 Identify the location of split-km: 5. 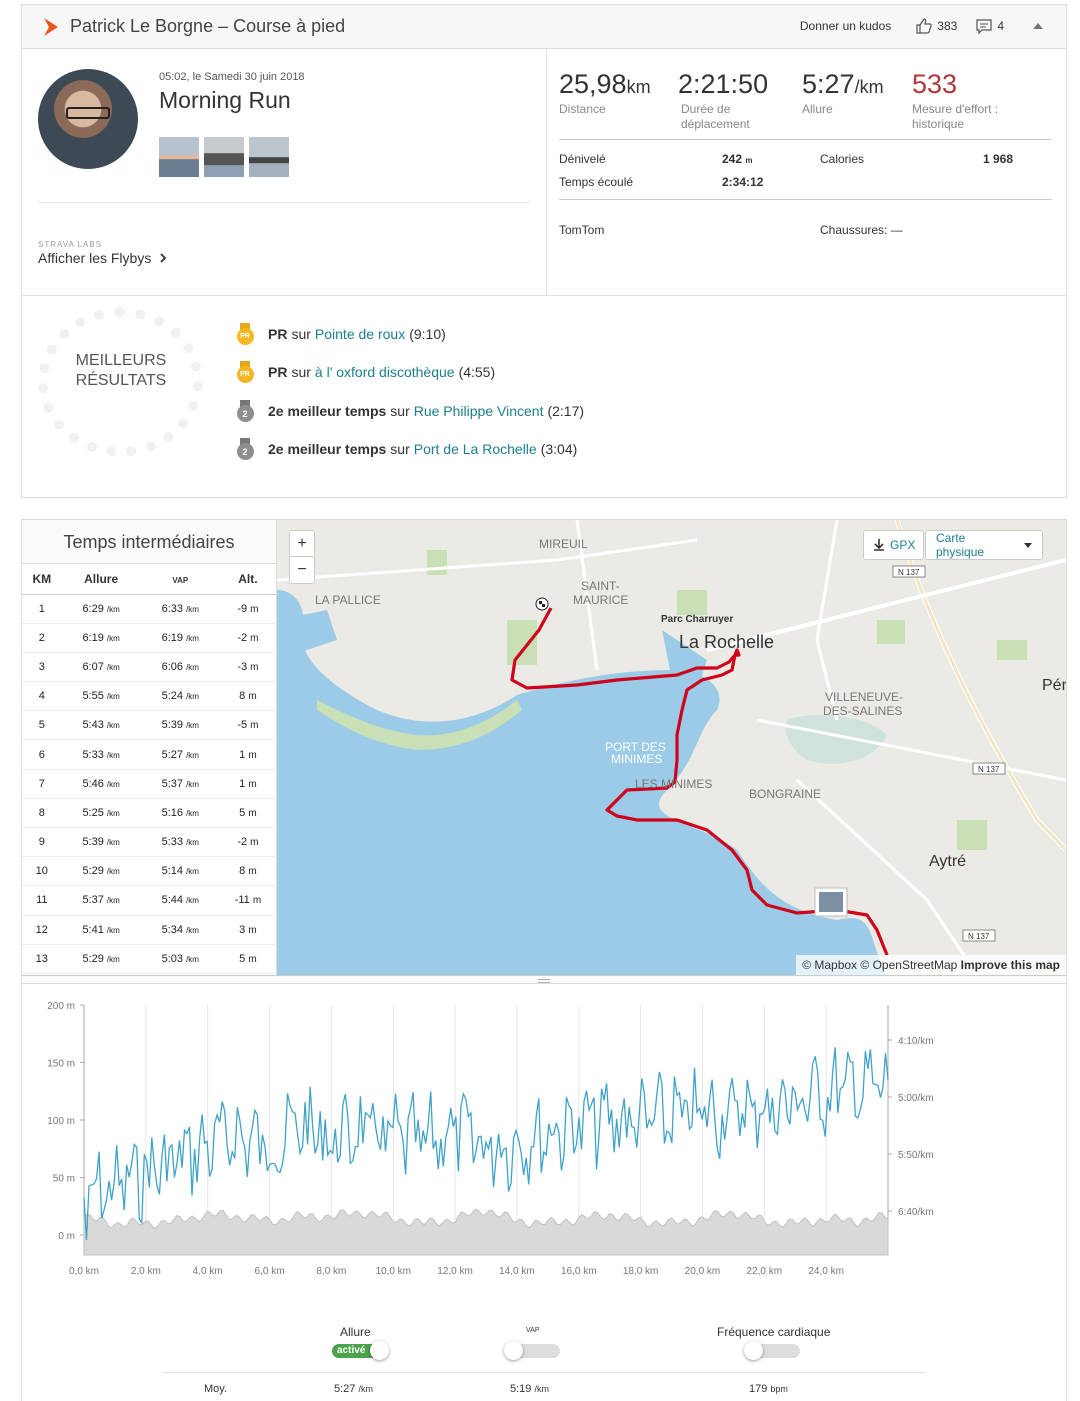
(42, 725).